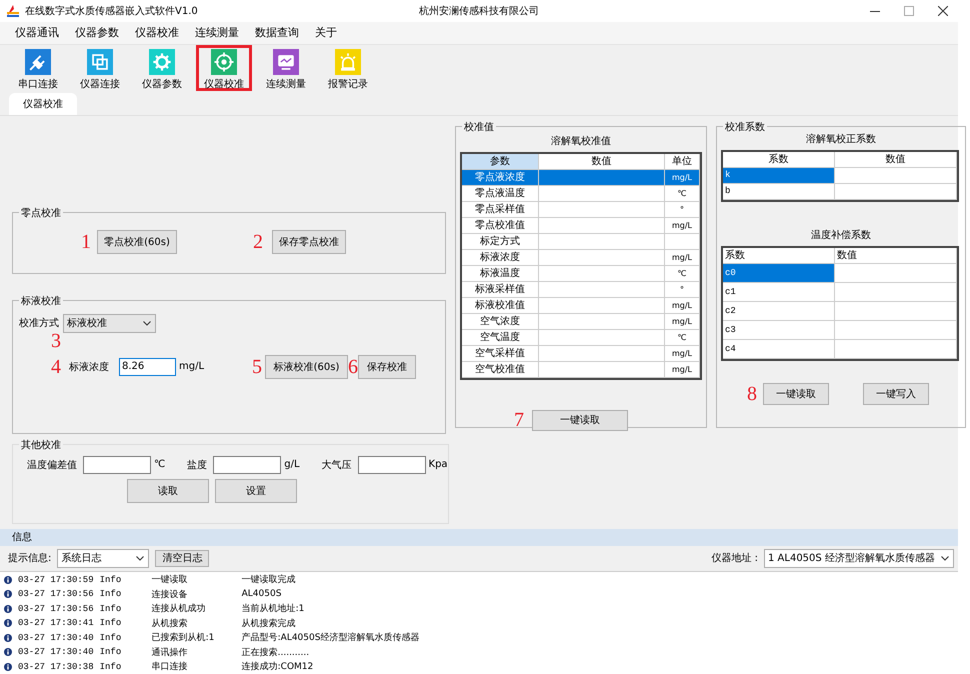 The image size is (970, 674). What do you see at coordinates (779, 330) in the screenshot?
I see `table-cell: c3` at bounding box center [779, 330].